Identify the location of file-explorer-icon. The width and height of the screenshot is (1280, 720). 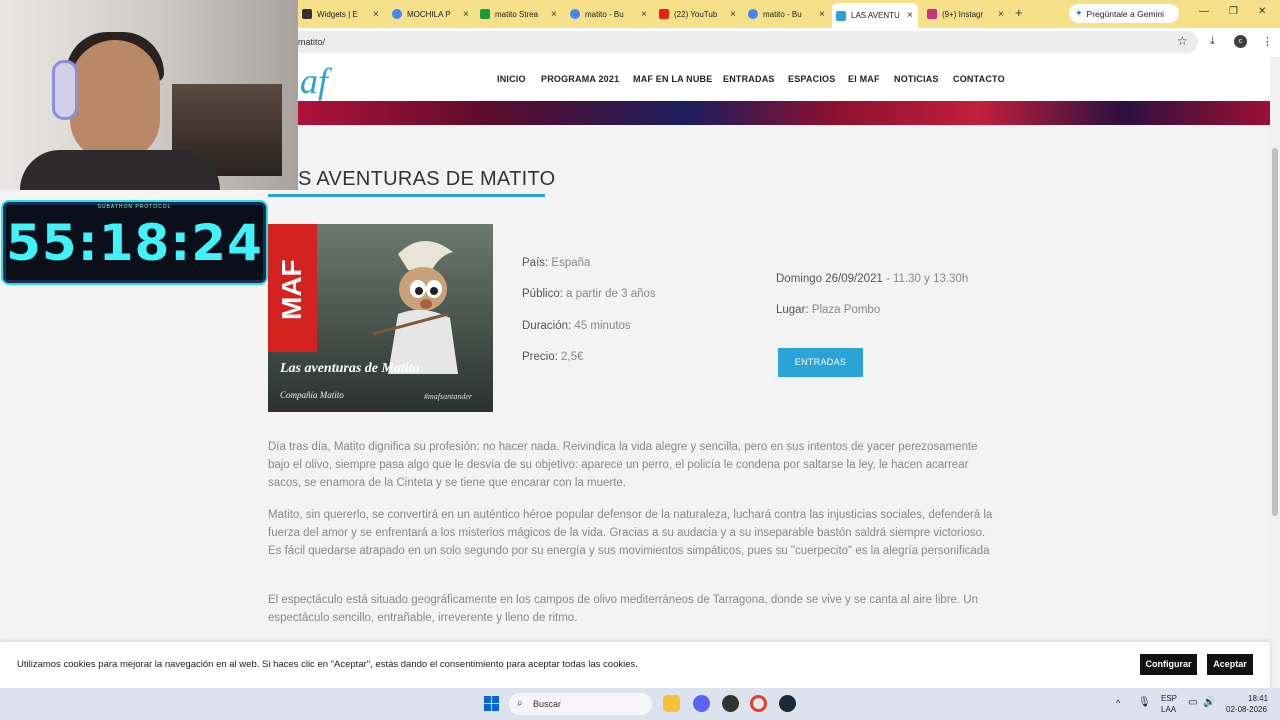
(671, 703).